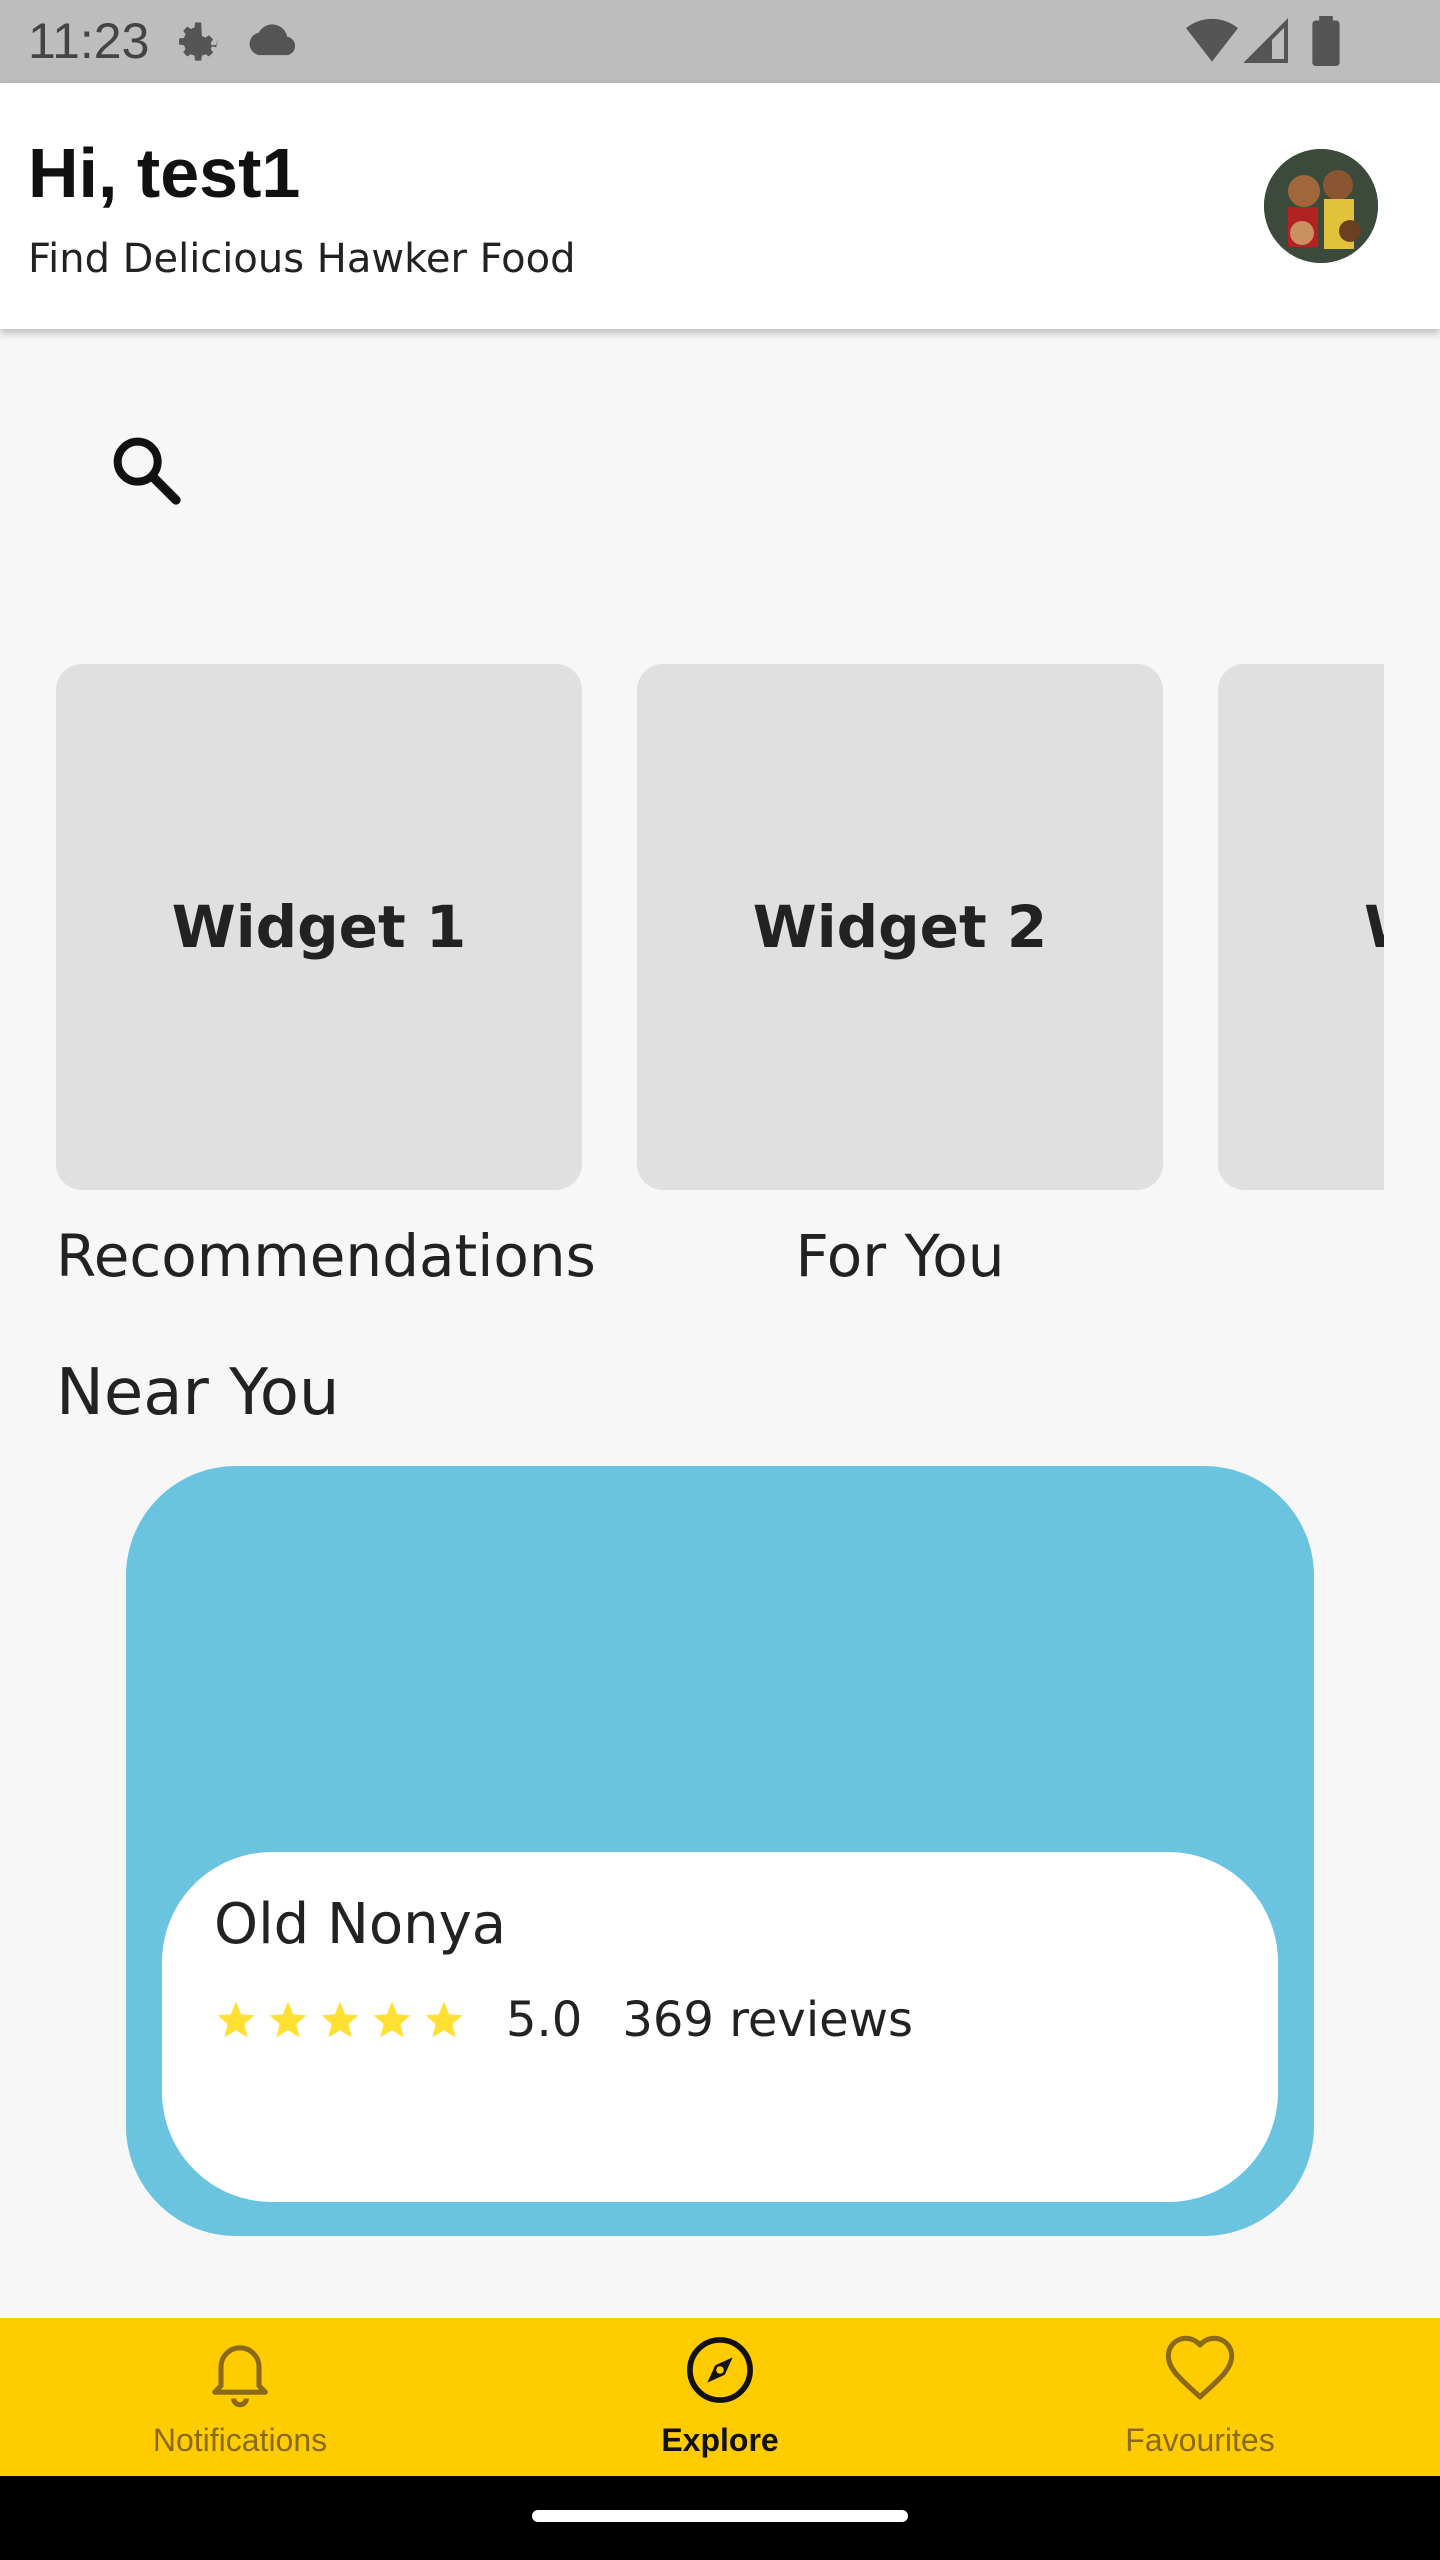  I want to click on nav-item-notifications: Notifications, so click(240, 2397).